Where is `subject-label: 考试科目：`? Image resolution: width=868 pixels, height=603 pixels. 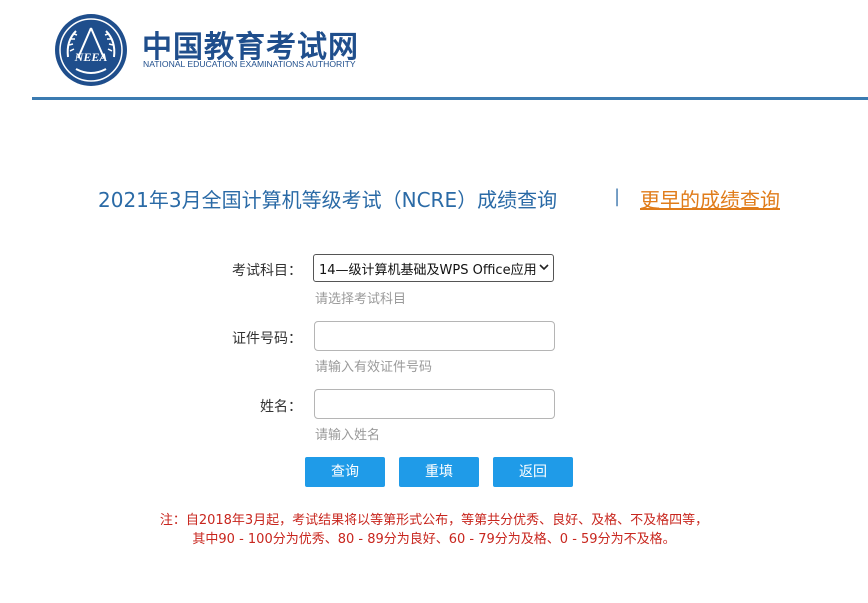 subject-label: 考试科目： is located at coordinates (267, 271).